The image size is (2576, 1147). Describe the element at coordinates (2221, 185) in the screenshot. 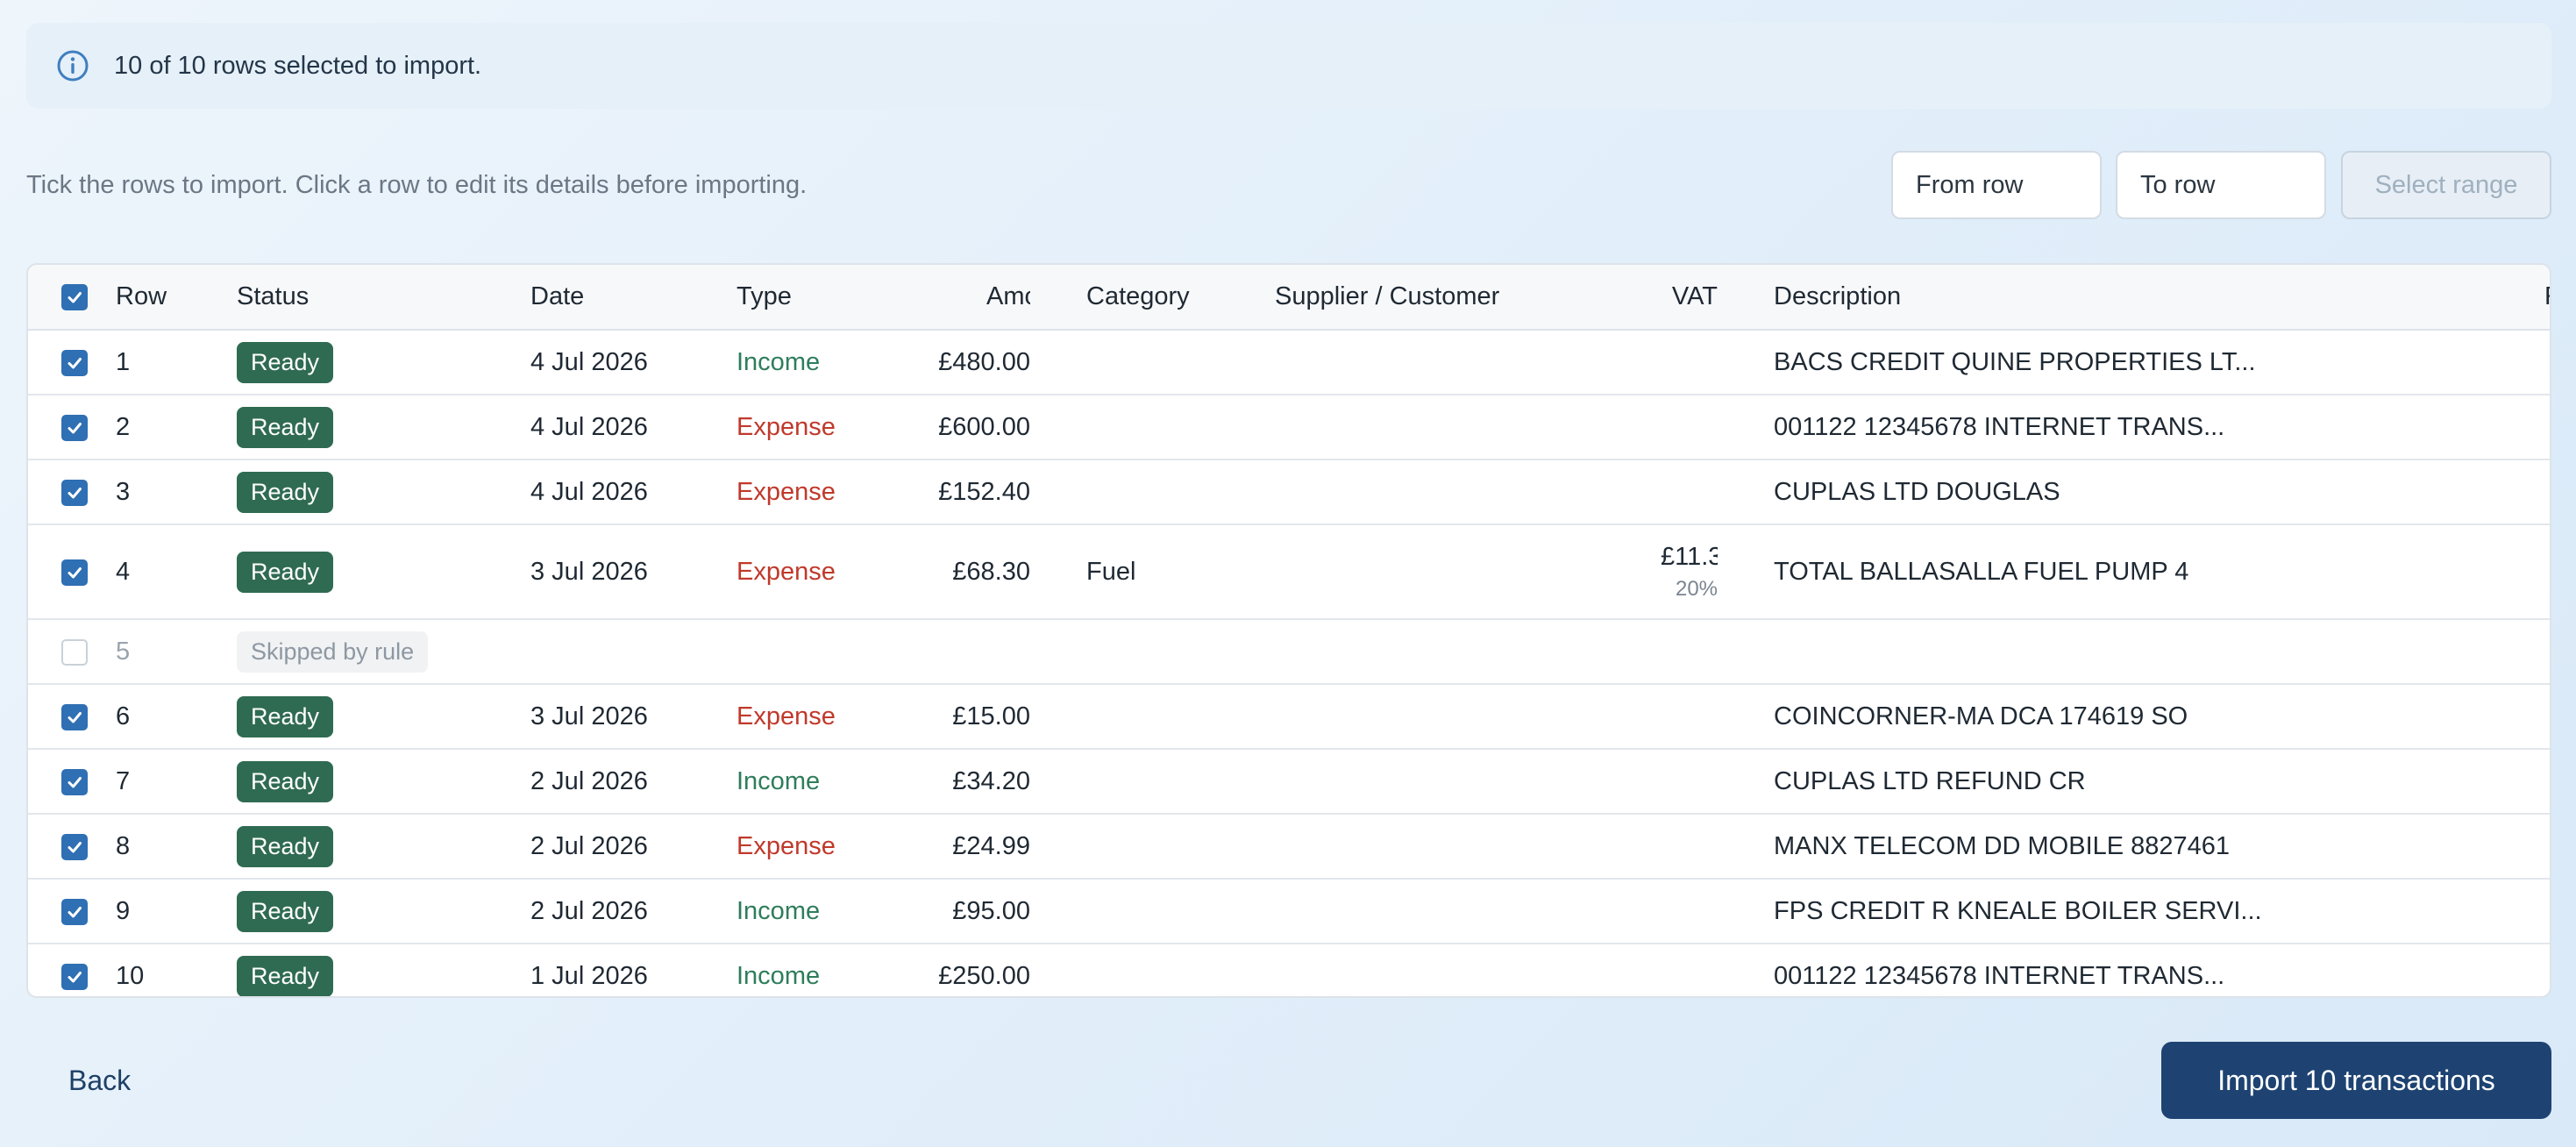

I see `to-row-input` at that location.